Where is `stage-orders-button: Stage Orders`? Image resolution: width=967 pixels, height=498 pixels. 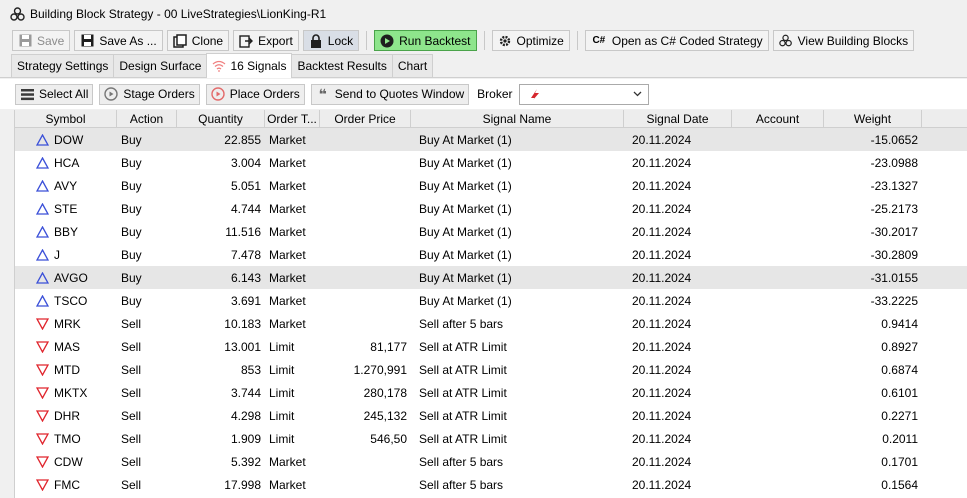 stage-orders-button: Stage Orders is located at coordinates (149, 94).